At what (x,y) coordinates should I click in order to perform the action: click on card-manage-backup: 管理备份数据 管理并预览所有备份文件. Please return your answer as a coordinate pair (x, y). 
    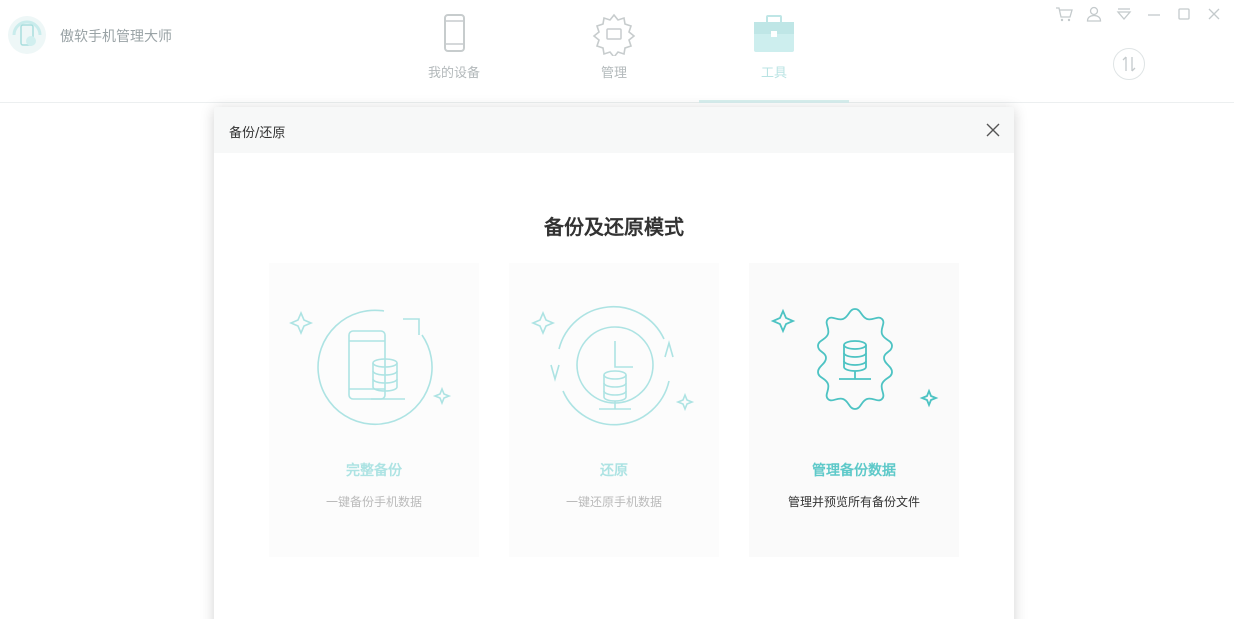
    Looking at the image, I should click on (854, 410).